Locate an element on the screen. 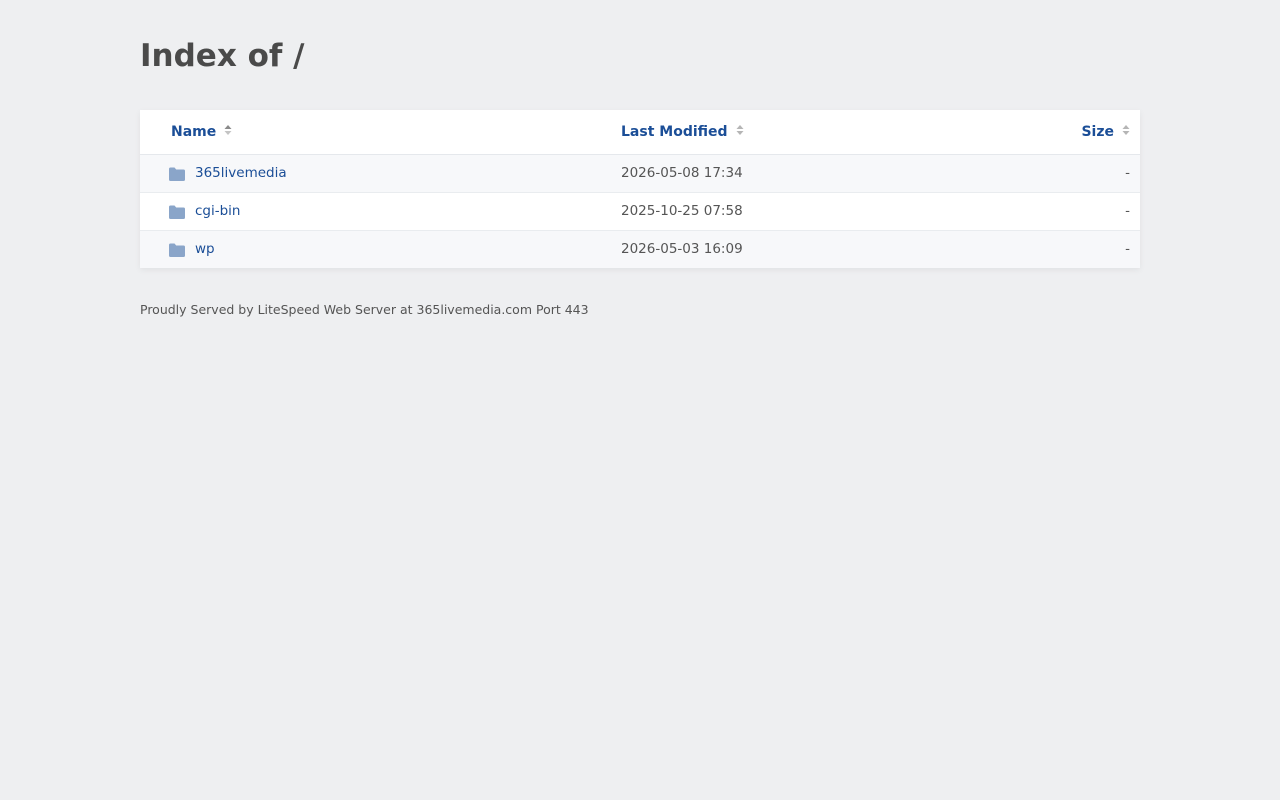 This screenshot has width=1280, height=800. entry-name-link: wp is located at coordinates (205, 249).